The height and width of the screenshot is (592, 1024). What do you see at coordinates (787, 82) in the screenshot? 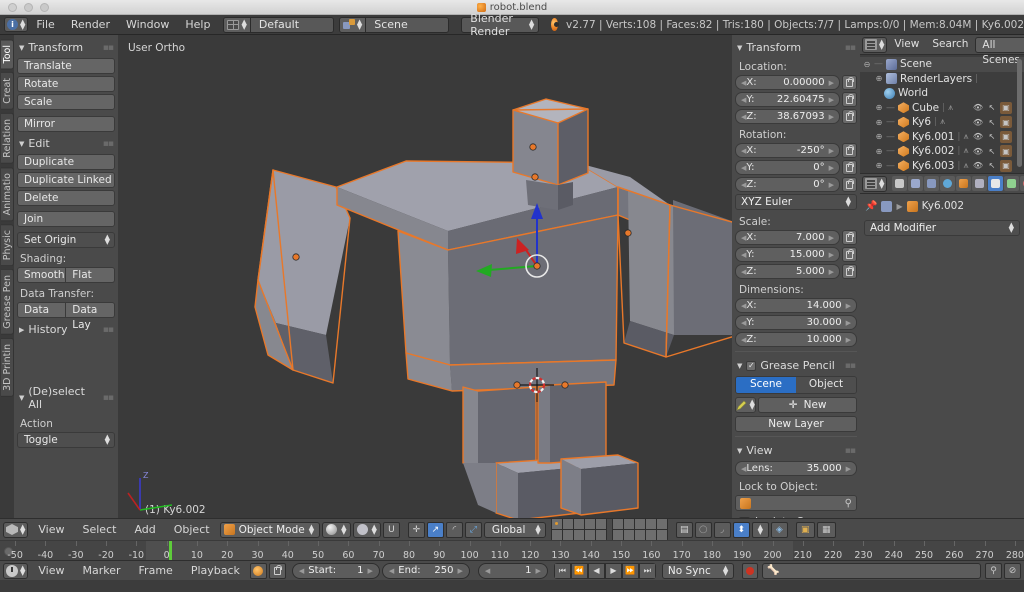
I see `location-x-field: ◀ X: 0.00000 ▶` at bounding box center [787, 82].